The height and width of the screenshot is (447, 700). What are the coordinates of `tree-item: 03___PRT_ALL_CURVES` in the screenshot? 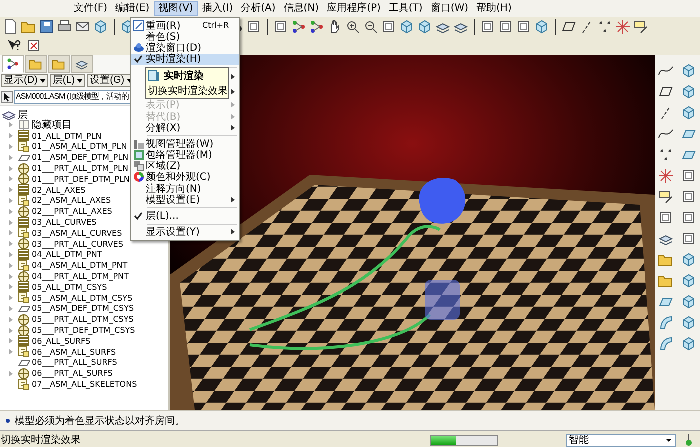 It's located at (78, 244).